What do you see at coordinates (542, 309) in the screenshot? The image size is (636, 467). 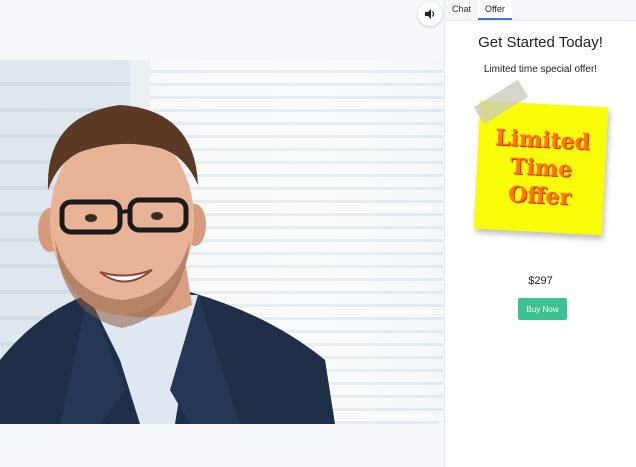 I see `buy-now-button: Buy Now` at bounding box center [542, 309].